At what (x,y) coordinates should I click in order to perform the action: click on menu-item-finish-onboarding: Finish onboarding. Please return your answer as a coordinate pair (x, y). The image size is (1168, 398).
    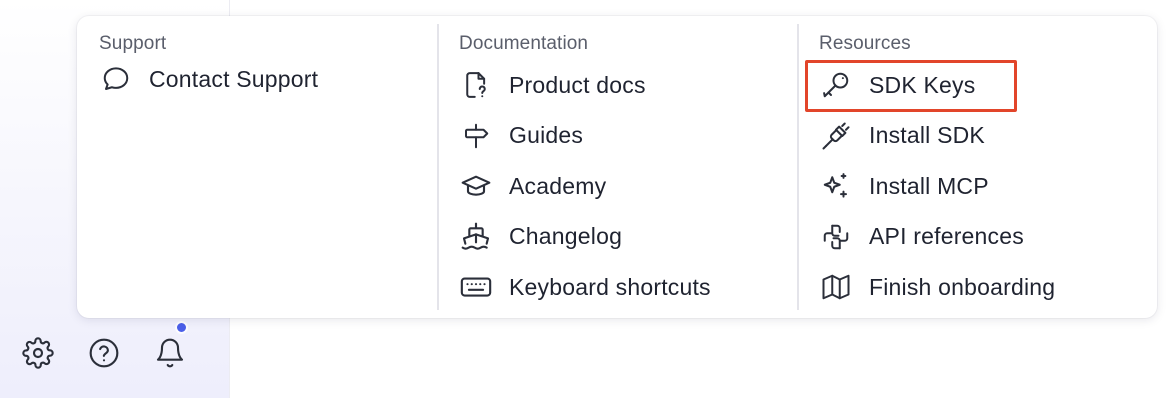
    Looking at the image, I should click on (988, 287).